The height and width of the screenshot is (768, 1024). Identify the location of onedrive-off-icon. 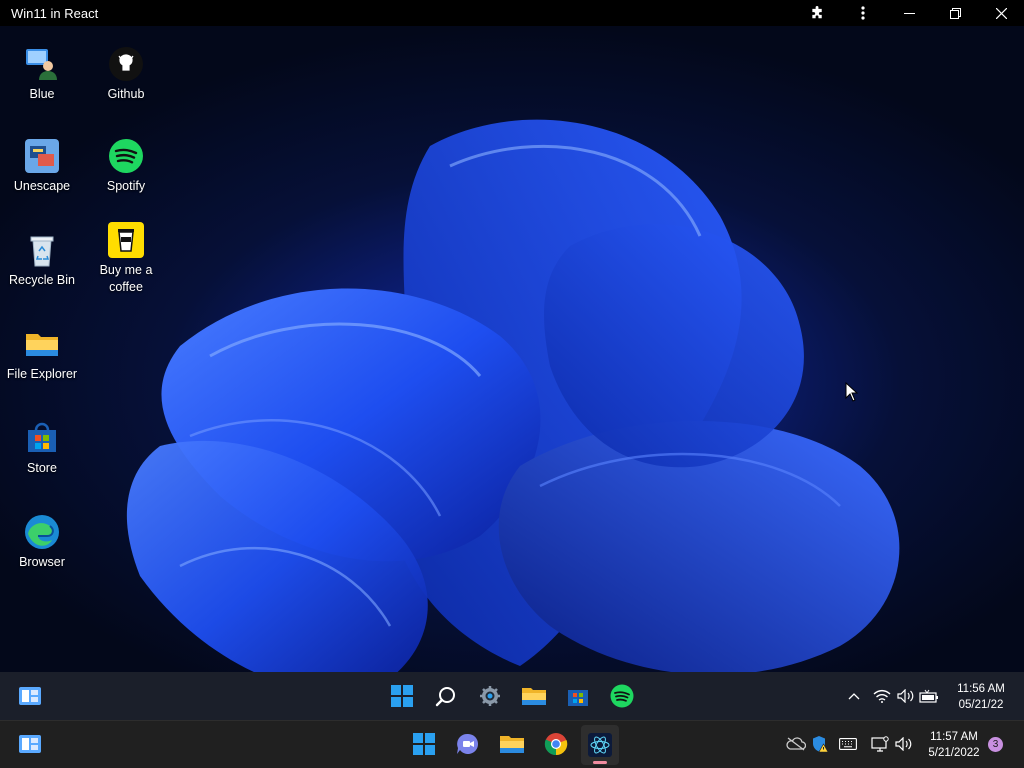
(796, 744).